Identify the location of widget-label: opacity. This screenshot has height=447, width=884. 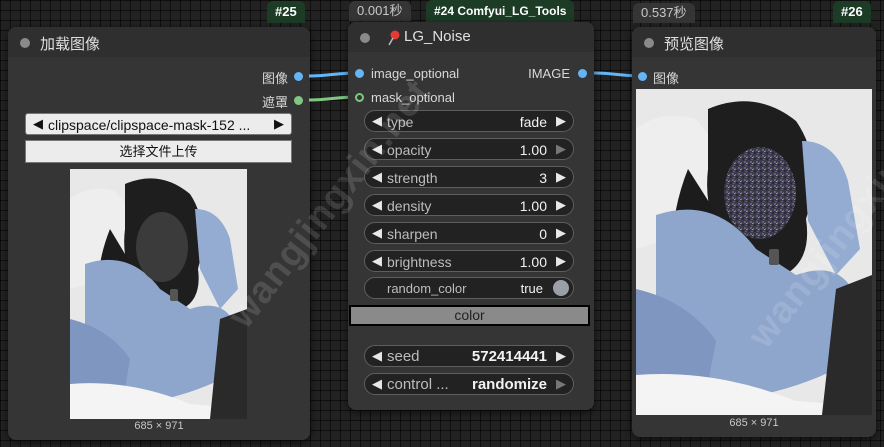
(409, 150).